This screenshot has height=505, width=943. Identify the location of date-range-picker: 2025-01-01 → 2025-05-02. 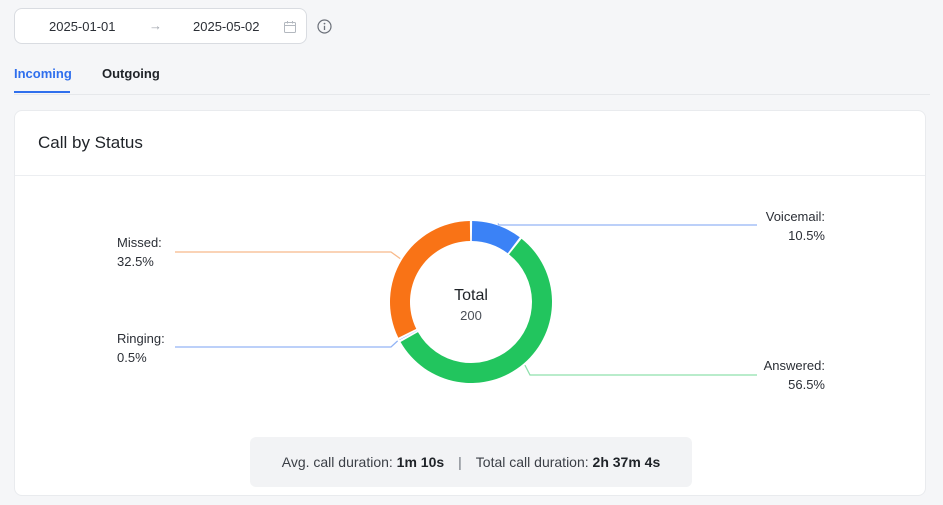
(160, 26).